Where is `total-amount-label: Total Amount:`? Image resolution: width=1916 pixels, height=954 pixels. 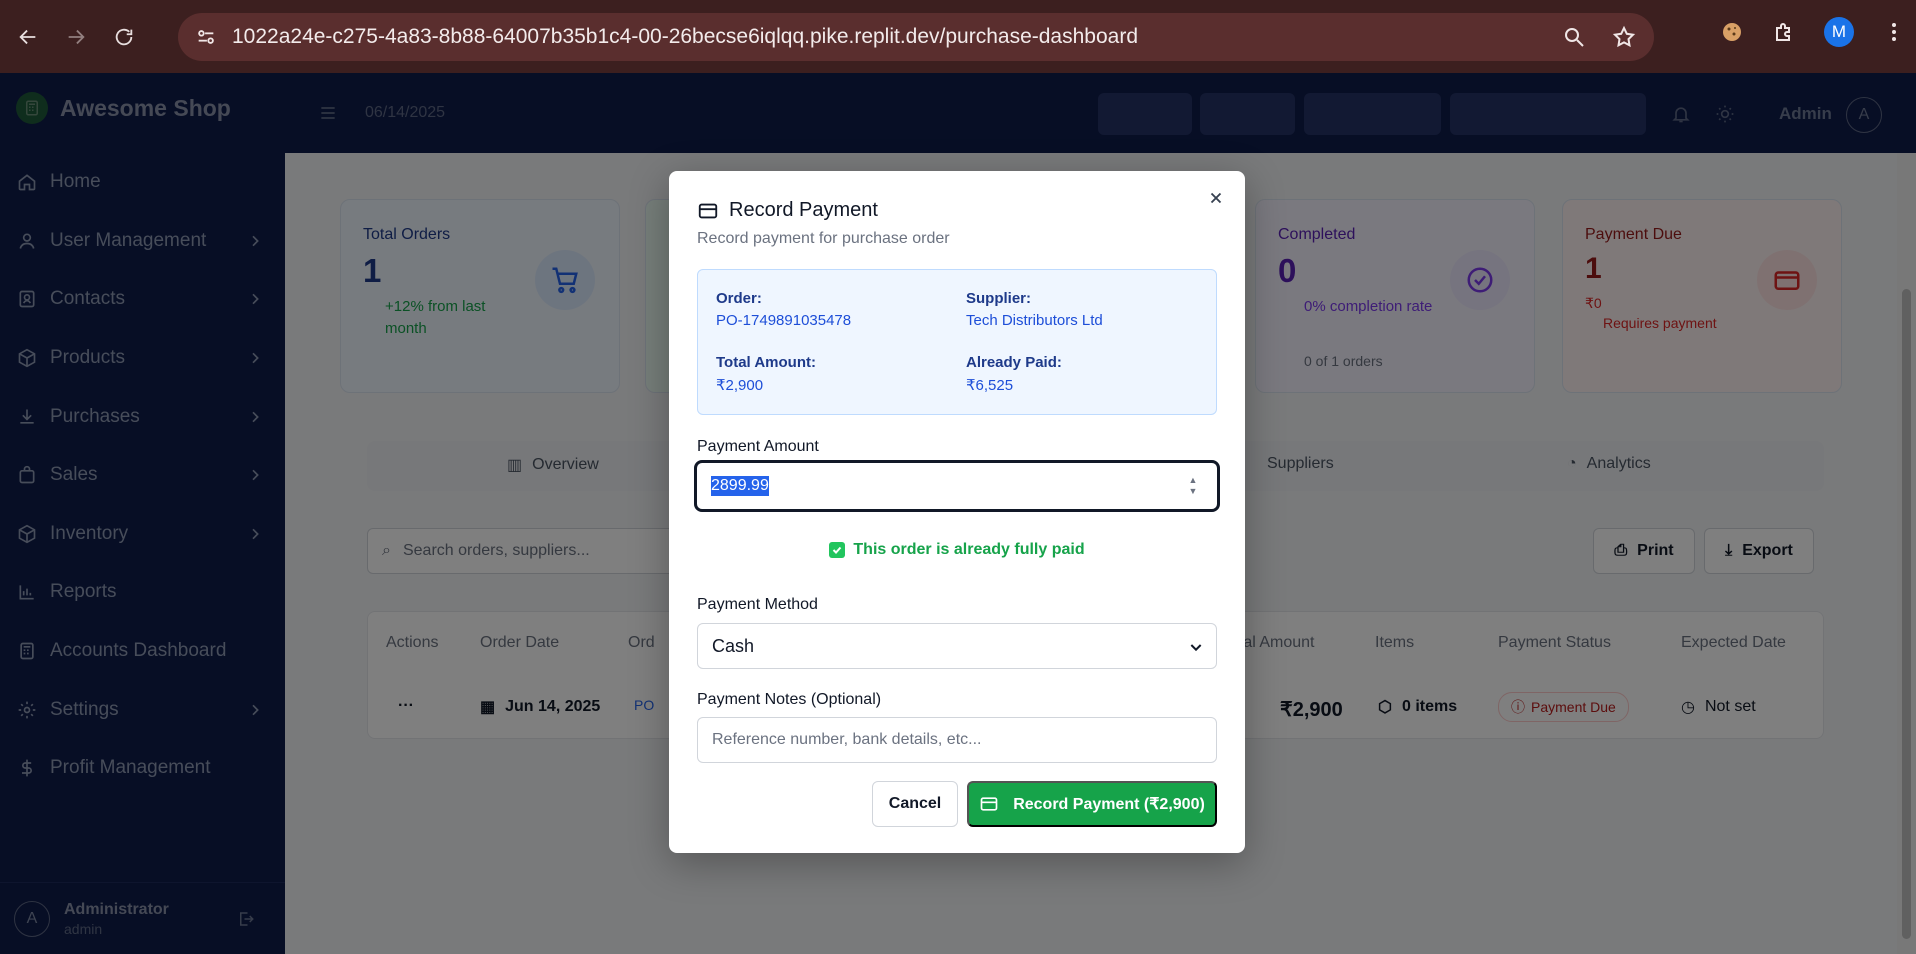 total-amount-label: Total Amount: is located at coordinates (766, 362).